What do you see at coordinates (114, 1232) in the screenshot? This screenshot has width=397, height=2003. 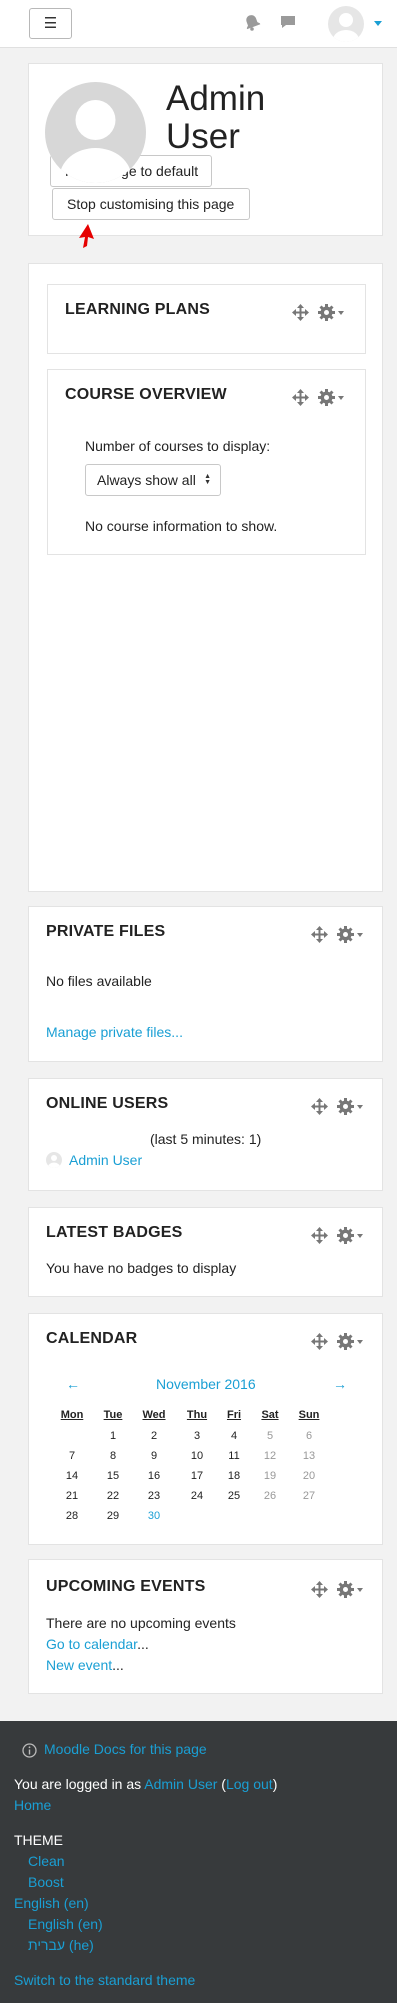 I see `block-title-latest-badges: LATEST BADGES` at bounding box center [114, 1232].